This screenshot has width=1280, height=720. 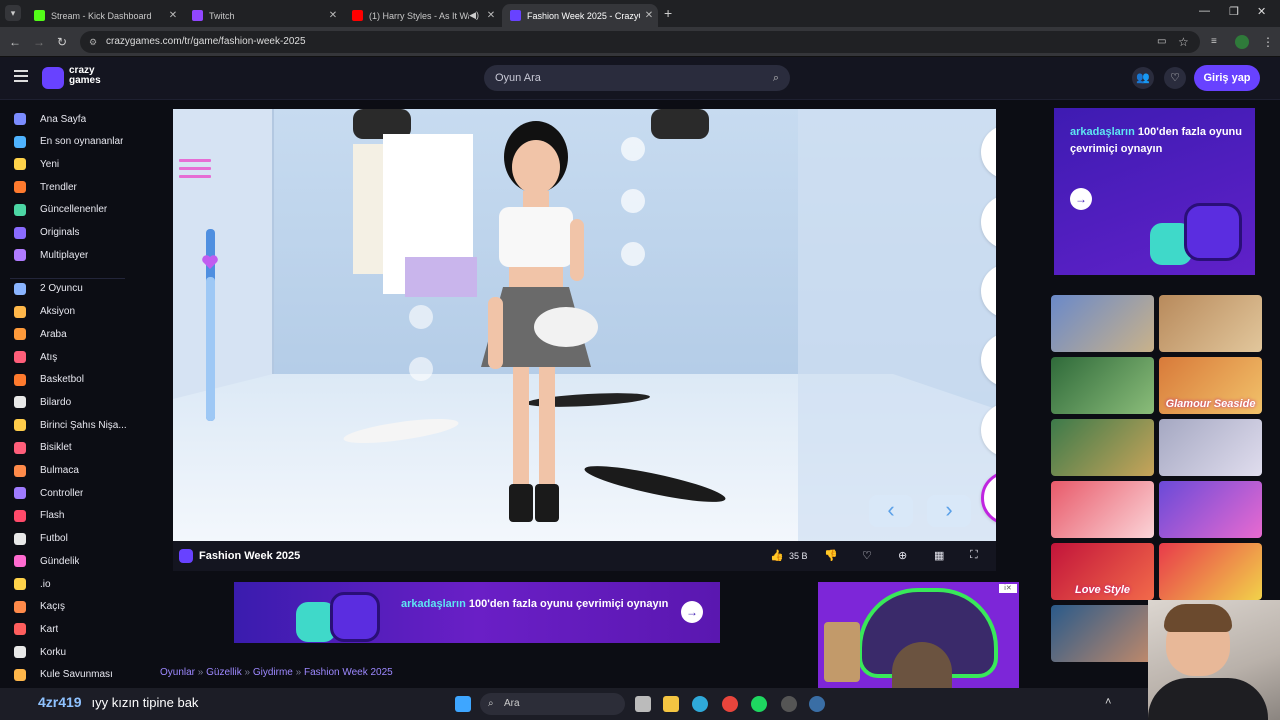 I want to click on reload-icon: ↻, so click(x=62, y=42).